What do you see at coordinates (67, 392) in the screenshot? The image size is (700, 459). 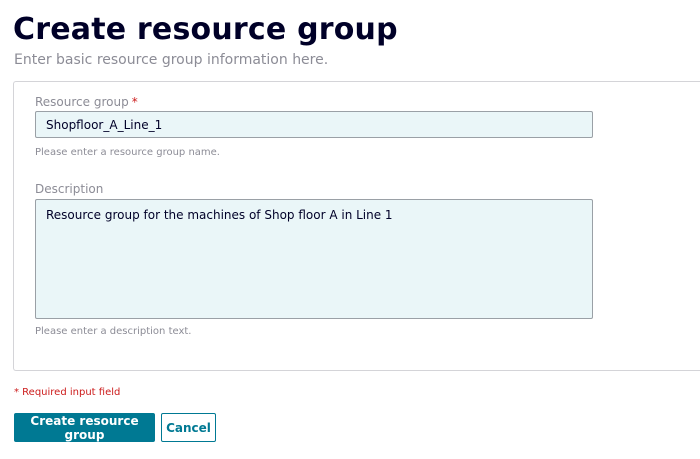 I see `required-field-note: * Required input field` at bounding box center [67, 392].